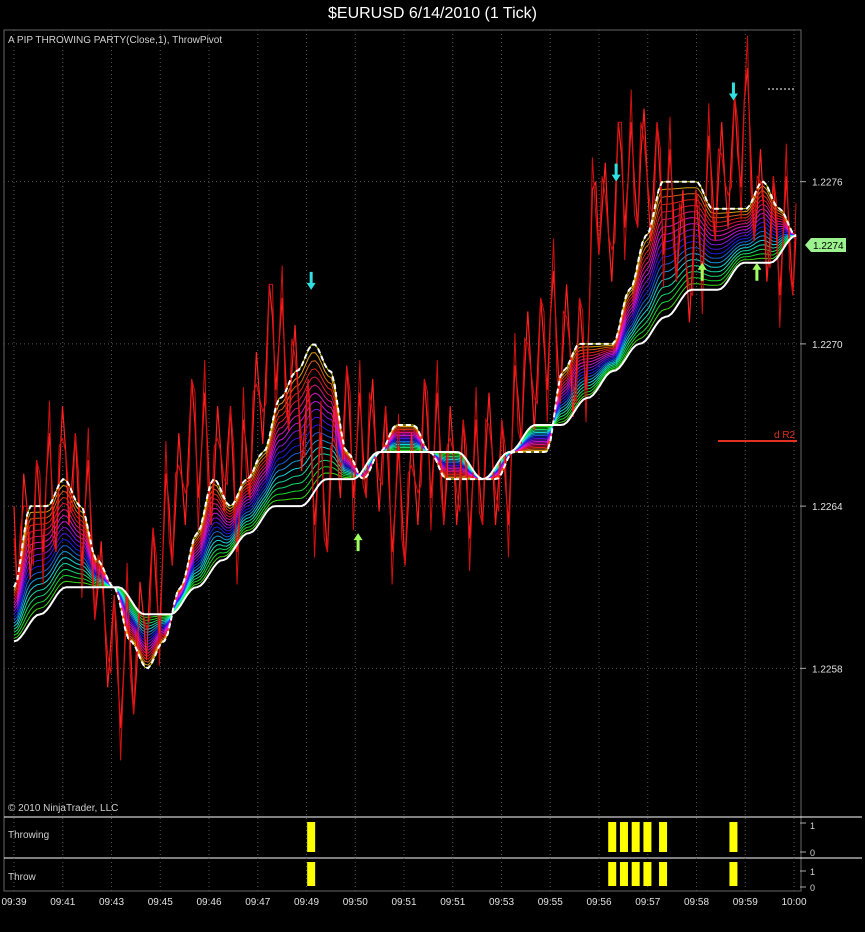 The image size is (865, 932). Describe the element at coordinates (757, 271) in the screenshot. I see `signal-arrow-up` at that location.